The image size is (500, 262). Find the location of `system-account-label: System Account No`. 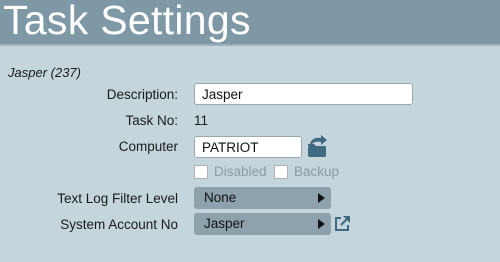

system-account-label: System Account No is located at coordinates (119, 224).